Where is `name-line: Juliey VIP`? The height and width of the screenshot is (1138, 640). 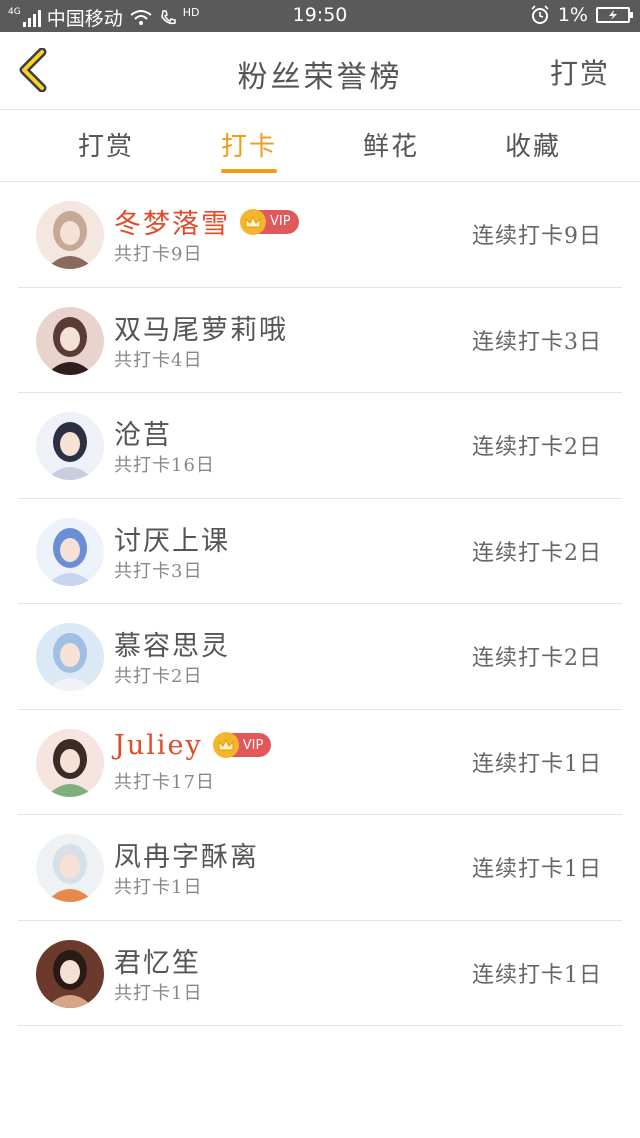 name-line: Juliey VIP is located at coordinates (193, 745).